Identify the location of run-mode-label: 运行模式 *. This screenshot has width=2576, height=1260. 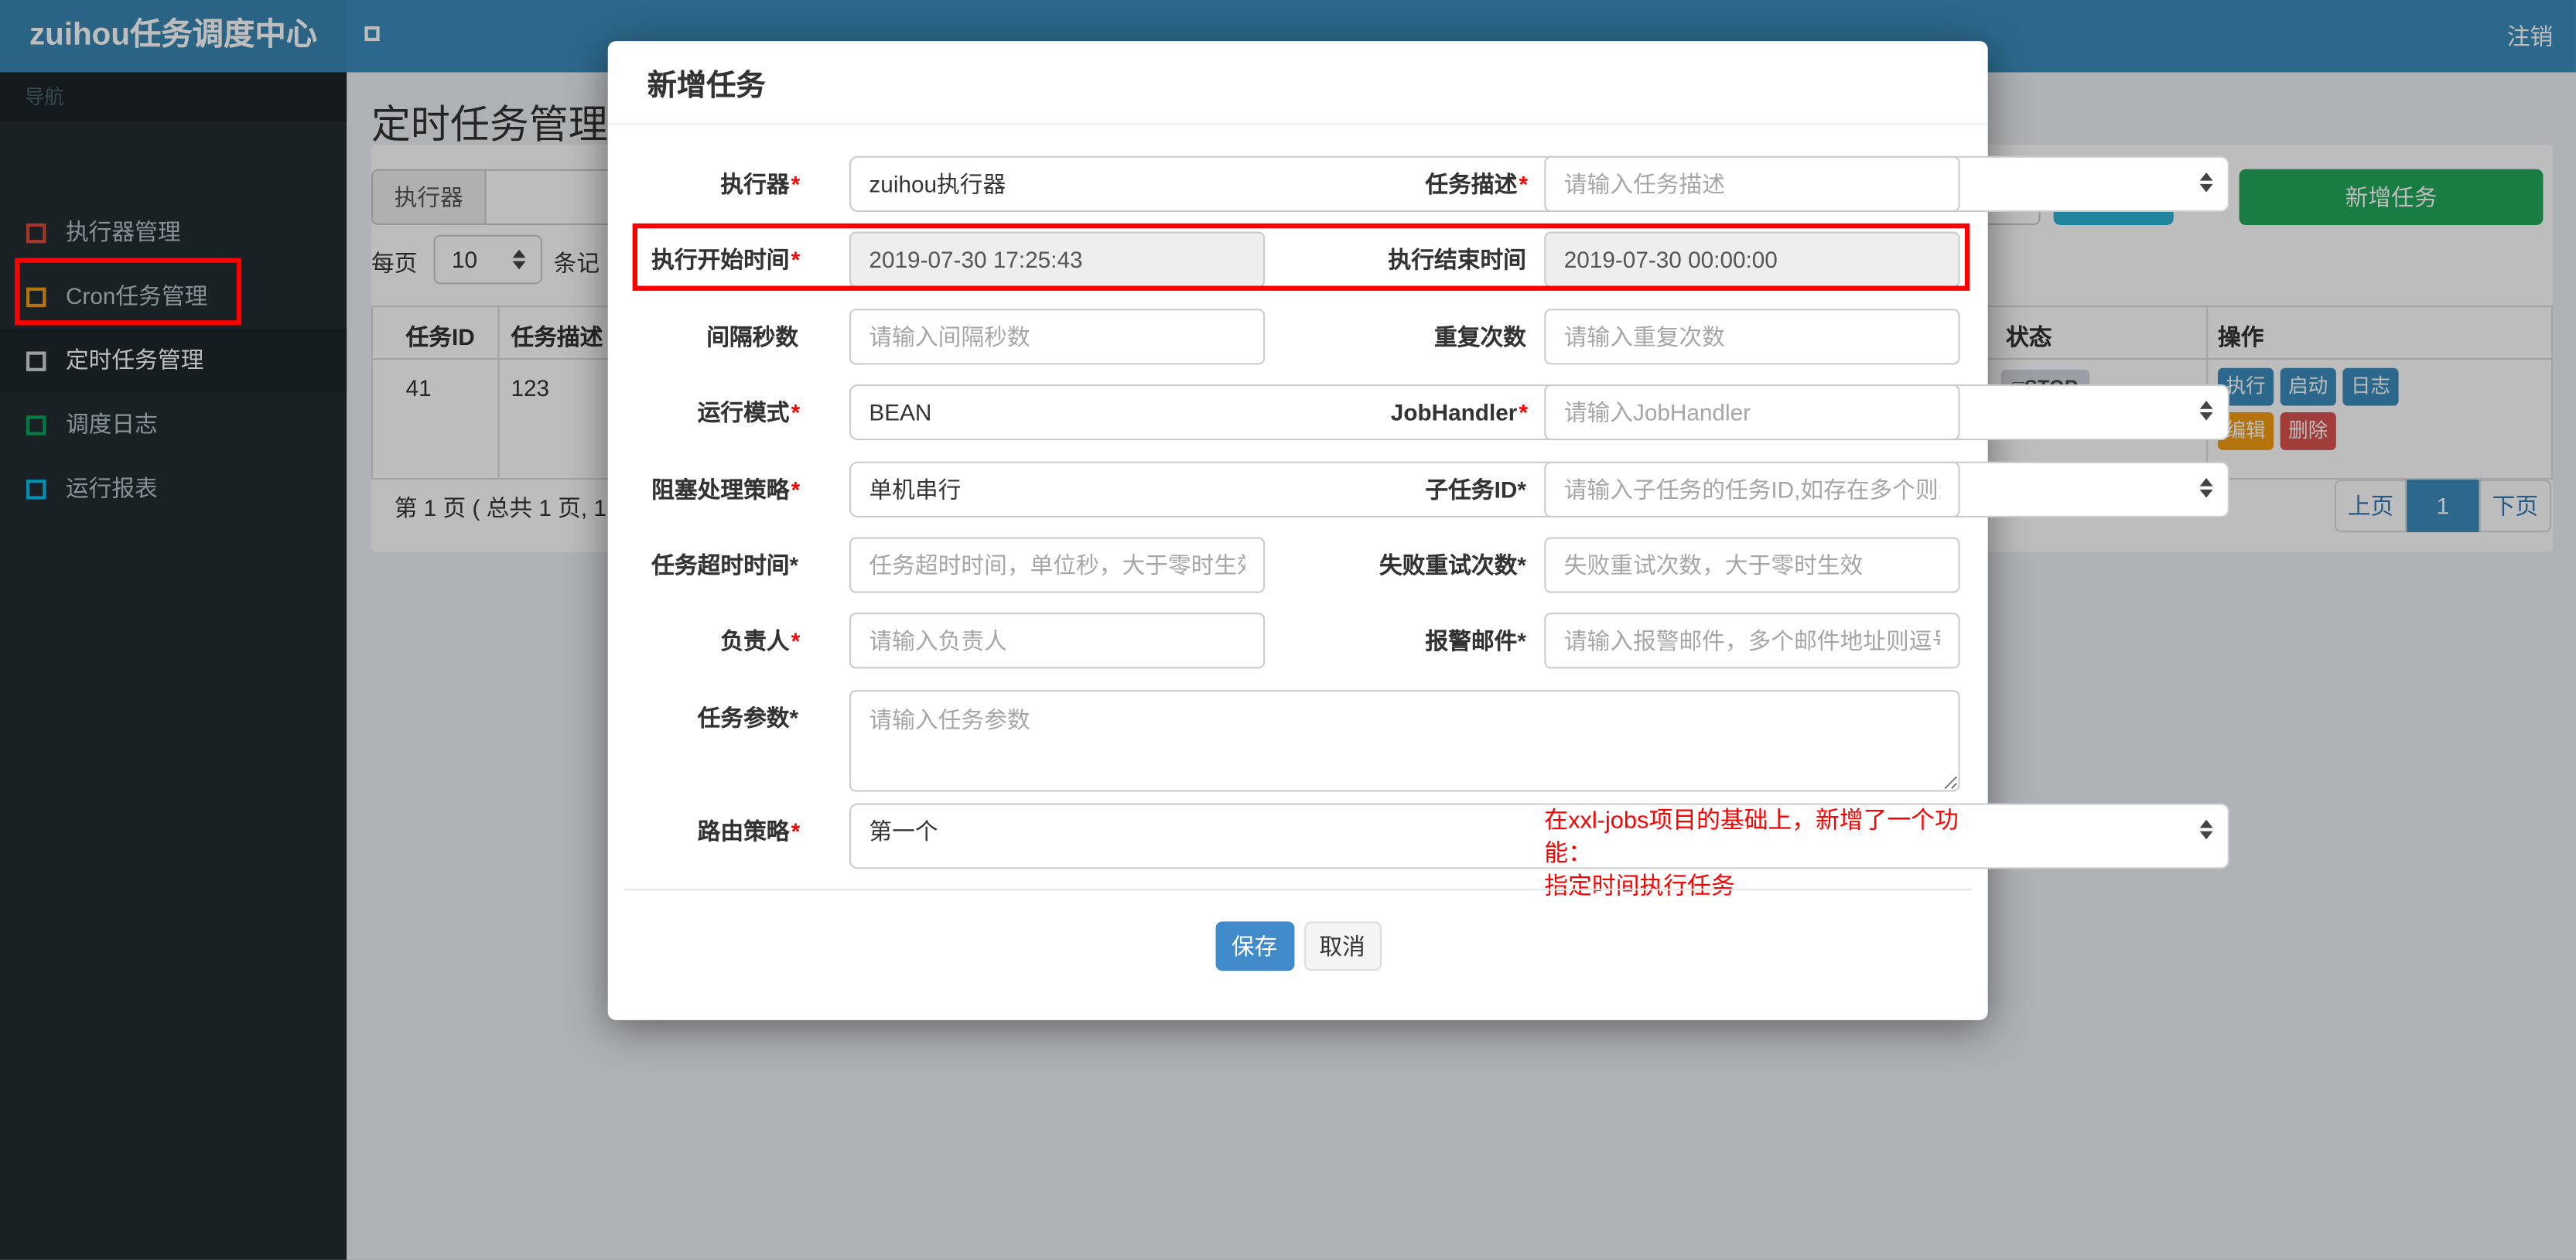
(749, 412).